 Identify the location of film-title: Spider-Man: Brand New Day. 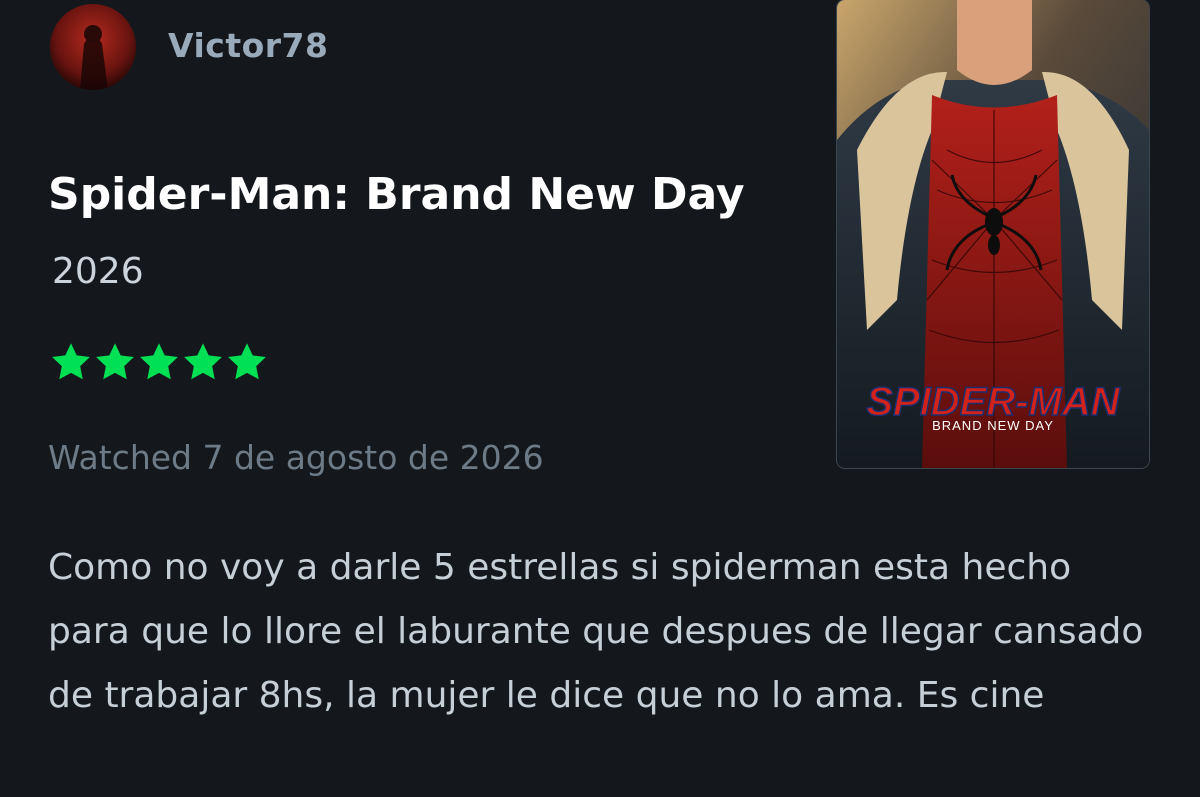
(396, 194).